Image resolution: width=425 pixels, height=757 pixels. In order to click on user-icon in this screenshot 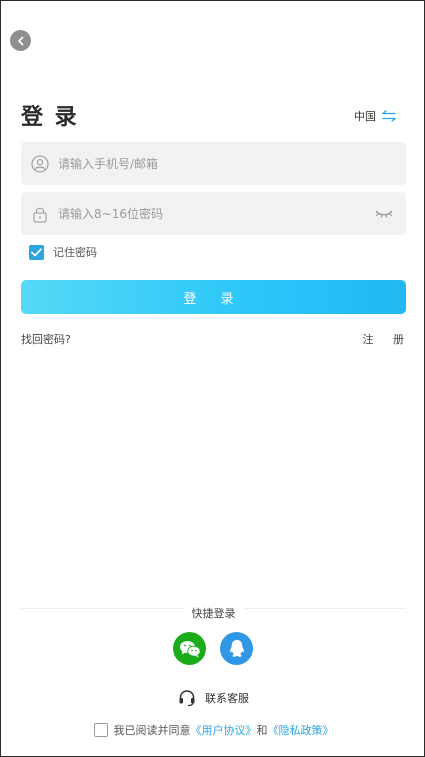, I will do `click(40, 163)`.